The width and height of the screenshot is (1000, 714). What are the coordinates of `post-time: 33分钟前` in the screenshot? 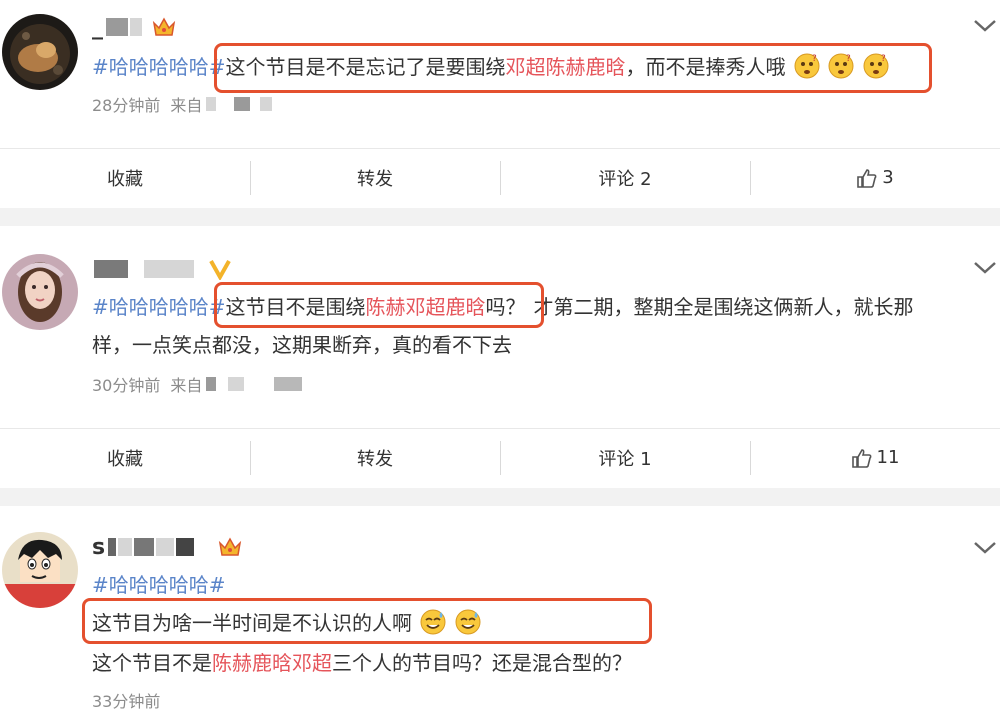 It's located at (126, 701).